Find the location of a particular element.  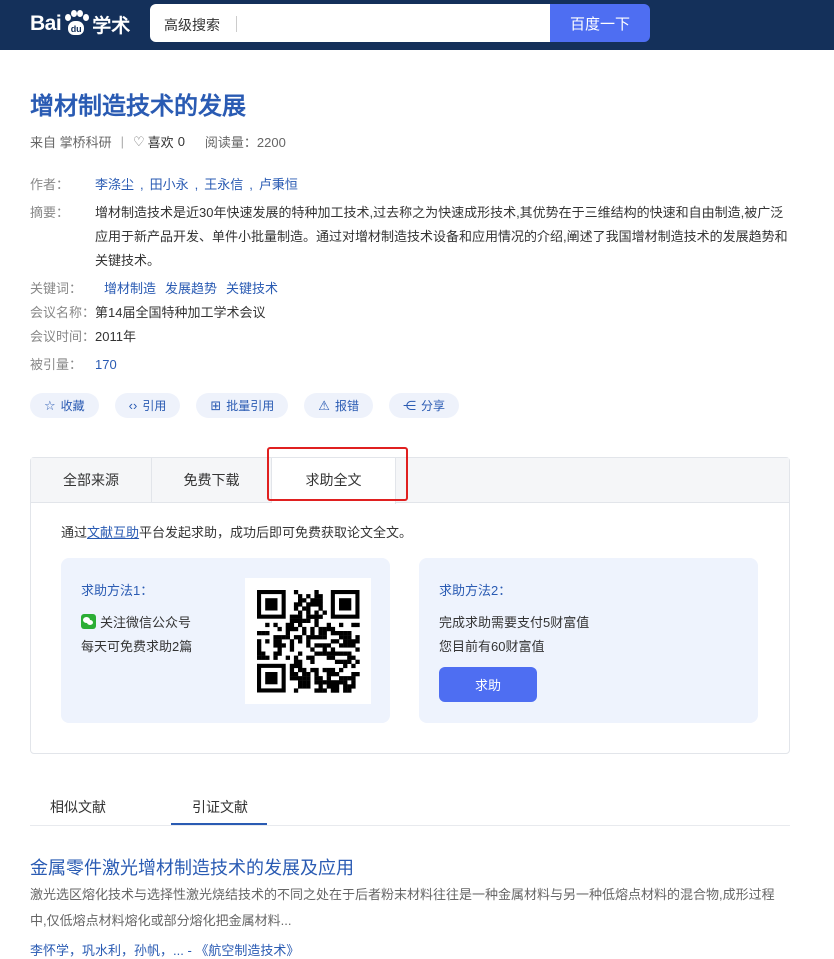

method1-card: 求助方法1： 关注微信公众号 每天可免费求助2篇 is located at coordinates (225, 640).